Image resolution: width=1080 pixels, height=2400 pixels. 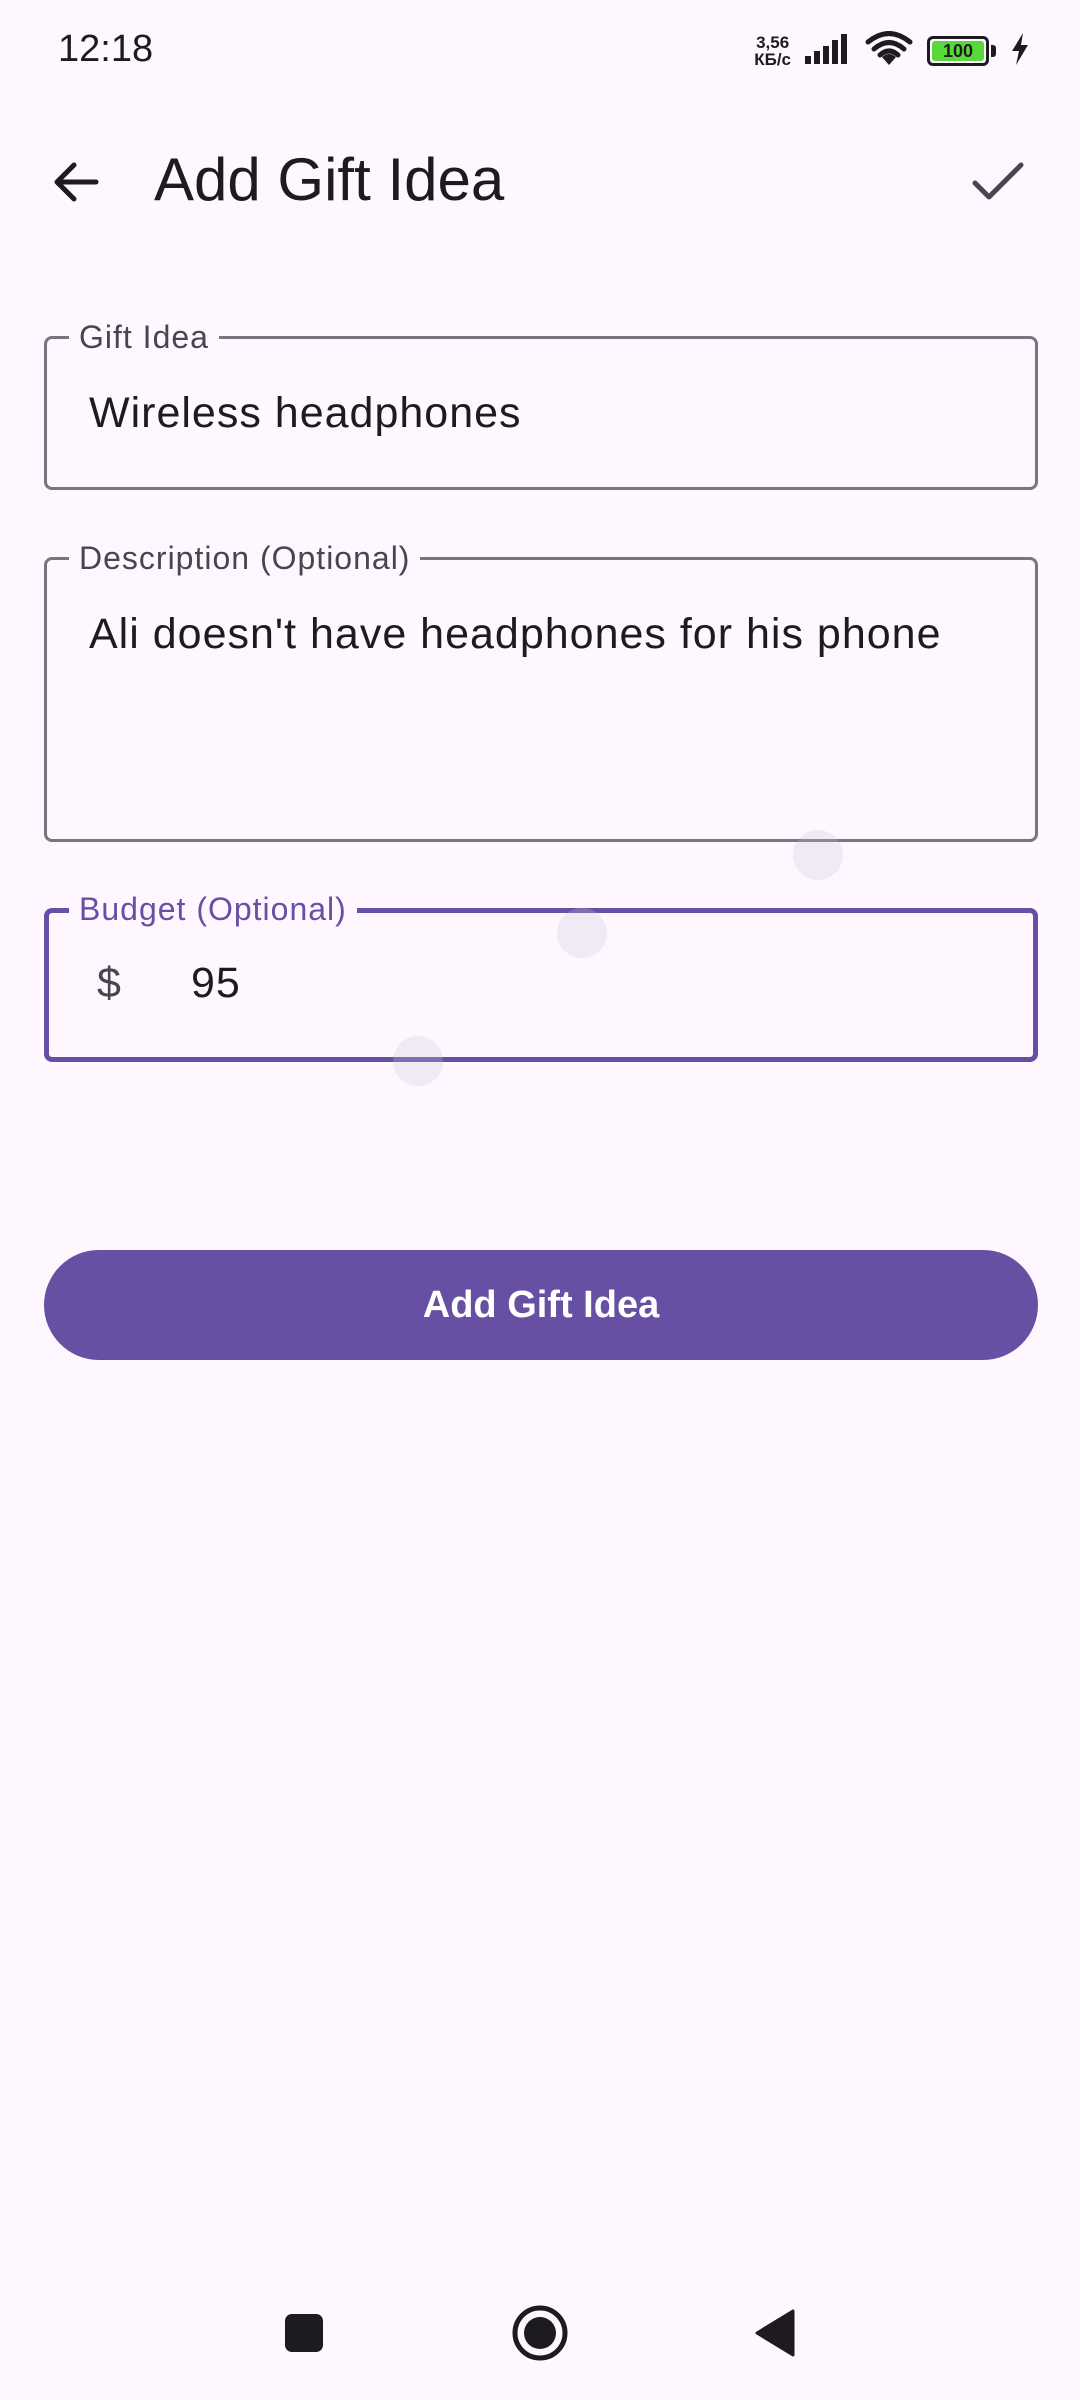 I want to click on battery-icon: 100, so click(x=958, y=51).